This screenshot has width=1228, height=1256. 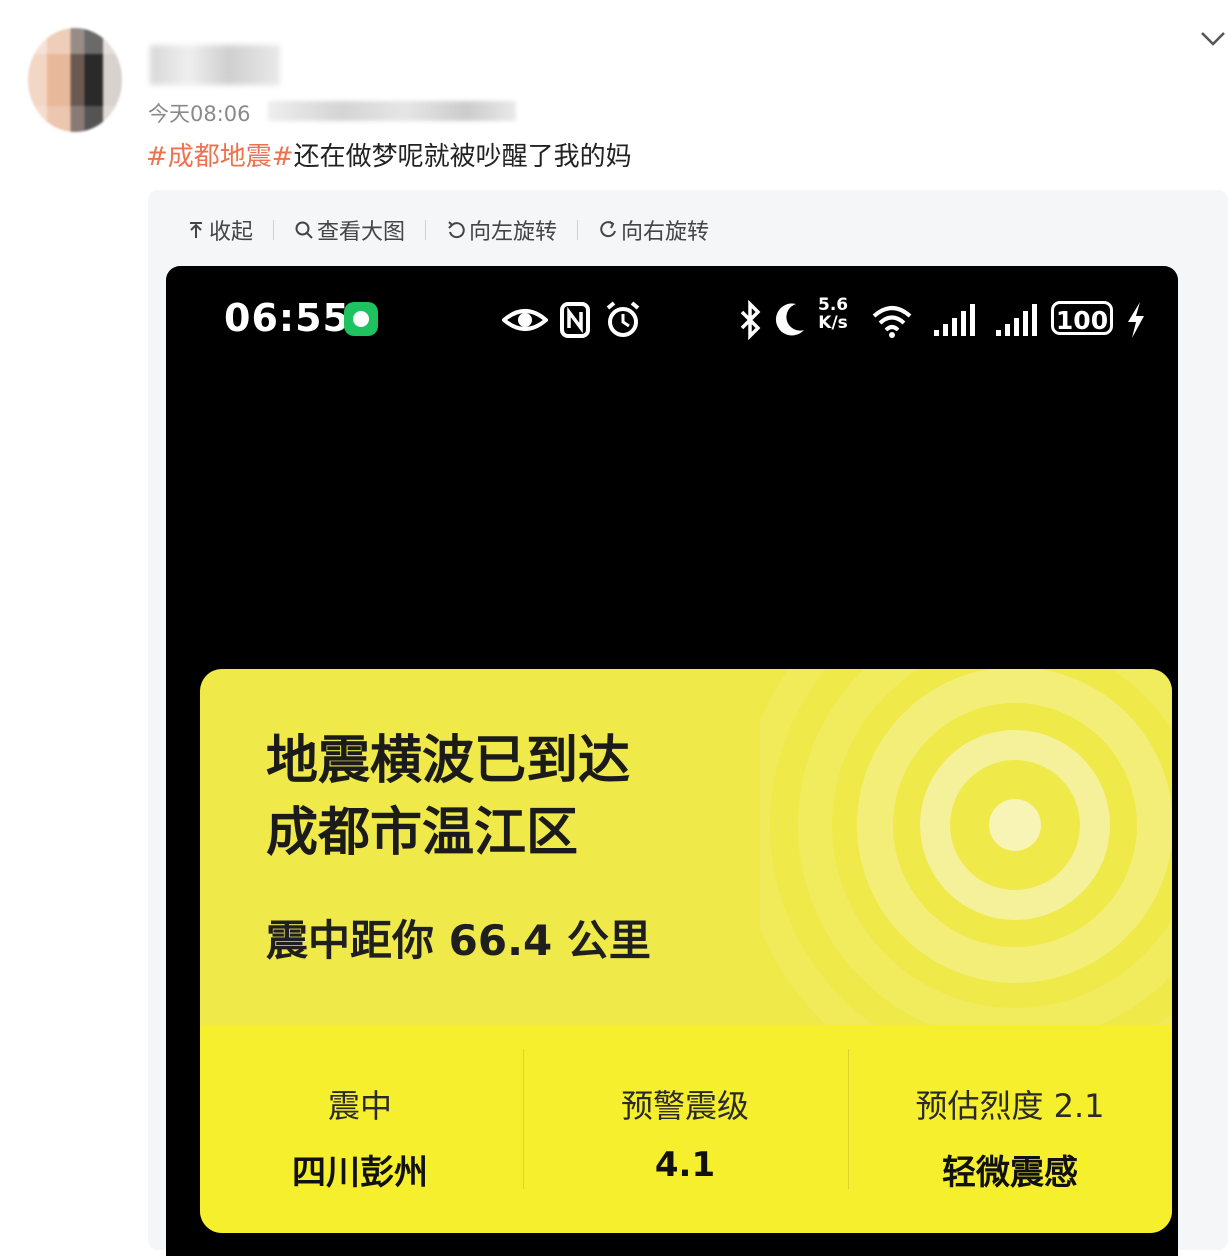 I want to click on magnitude-info: 预警震级 4.1, so click(x=685, y=1133).